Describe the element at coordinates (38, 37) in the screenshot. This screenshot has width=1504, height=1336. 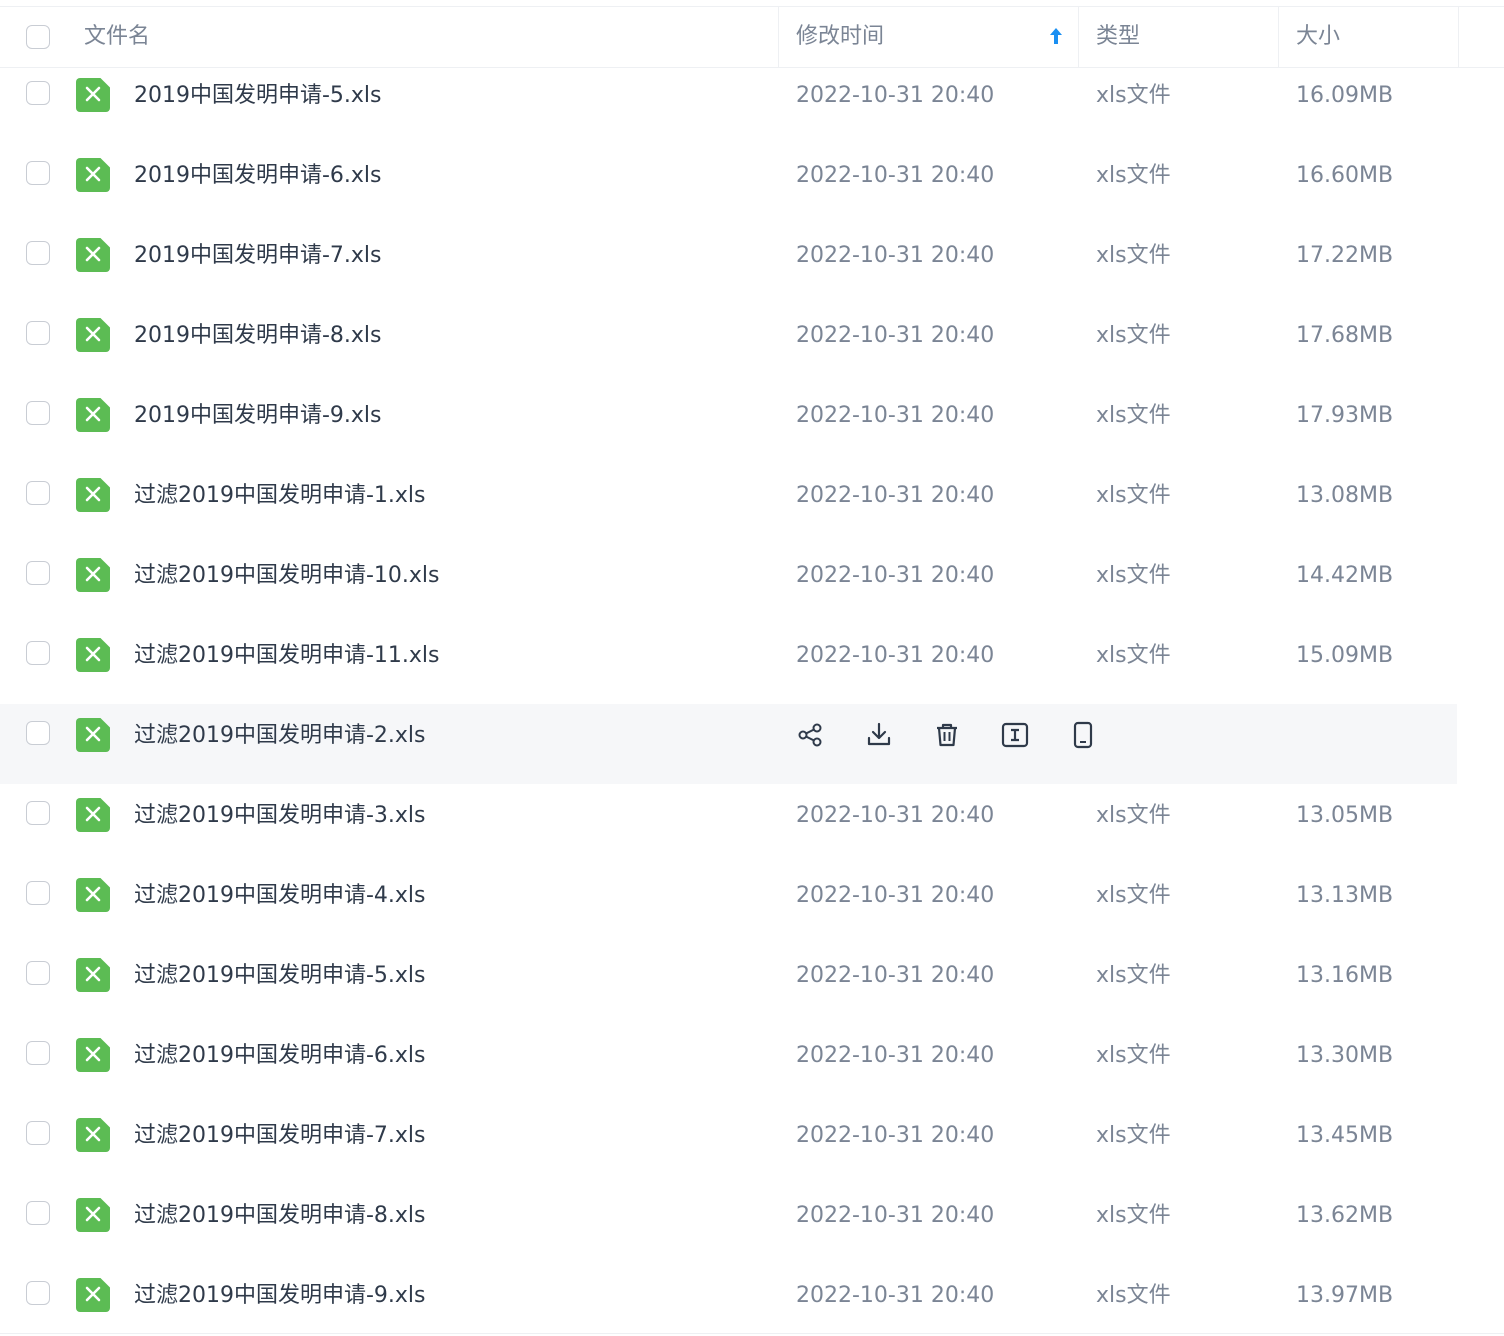
I see `select-all-checkbox` at that location.